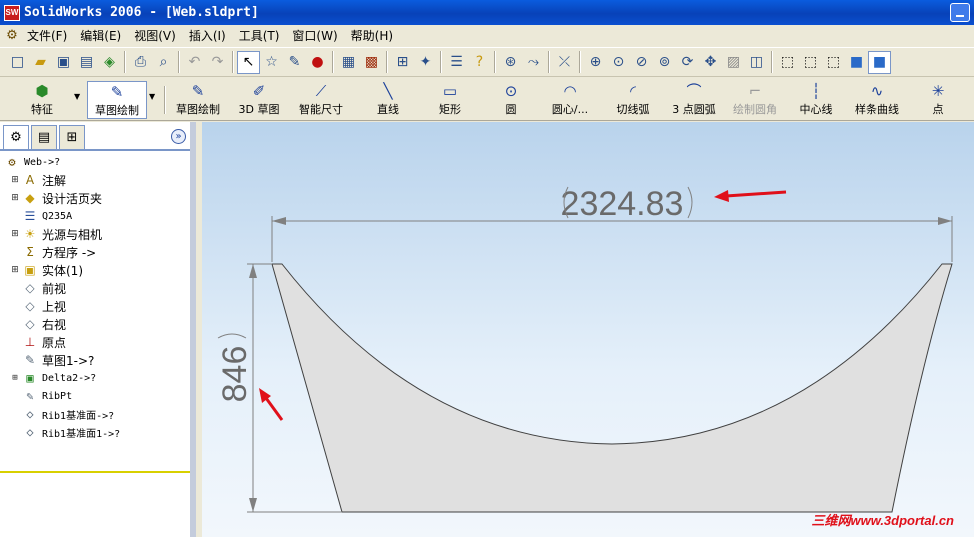 The height and width of the screenshot is (537, 974). I want to click on tool-spline: ∿ 样条曲线, so click(877, 100).